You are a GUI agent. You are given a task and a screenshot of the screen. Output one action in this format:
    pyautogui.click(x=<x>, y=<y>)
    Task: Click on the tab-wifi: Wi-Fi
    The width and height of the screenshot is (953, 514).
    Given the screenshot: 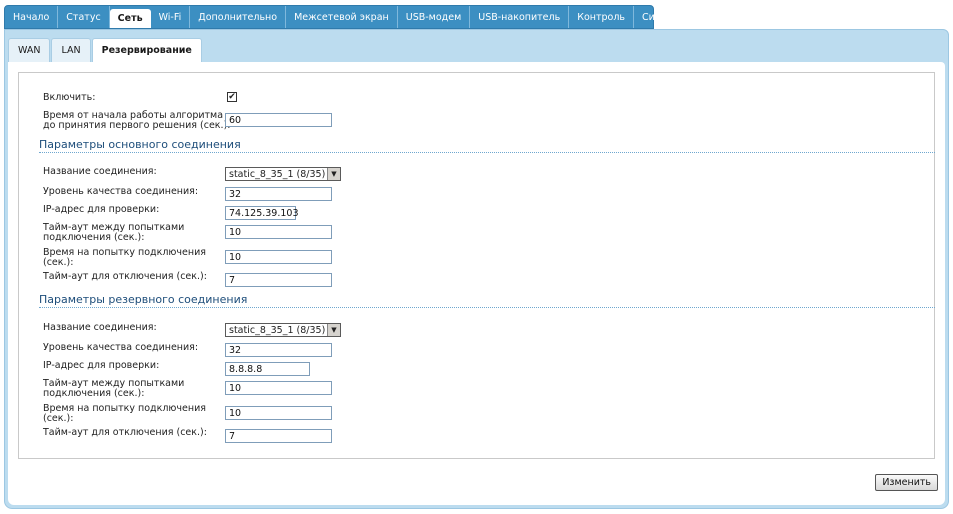 What is the action you would take?
    pyautogui.click(x=171, y=17)
    